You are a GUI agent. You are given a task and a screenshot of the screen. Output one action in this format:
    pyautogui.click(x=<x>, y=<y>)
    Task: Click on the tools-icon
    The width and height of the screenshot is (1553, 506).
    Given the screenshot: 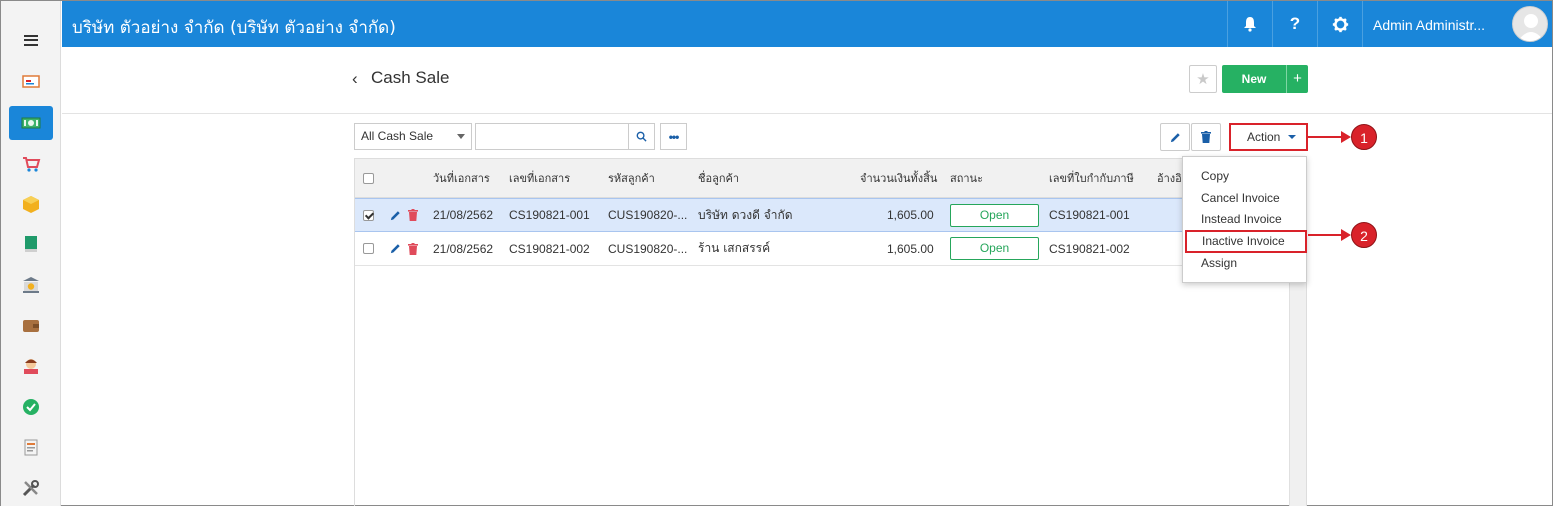 What is the action you would take?
    pyautogui.click(x=30, y=488)
    